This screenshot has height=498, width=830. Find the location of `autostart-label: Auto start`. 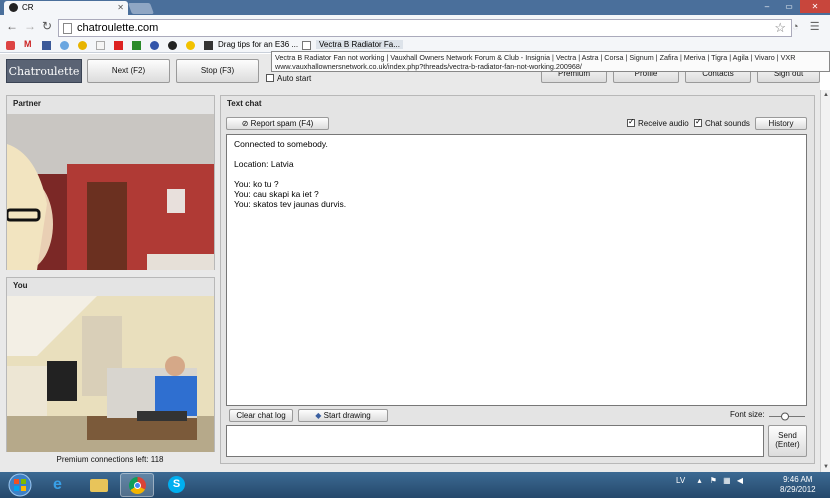

autostart-label: Auto start is located at coordinates (294, 78).